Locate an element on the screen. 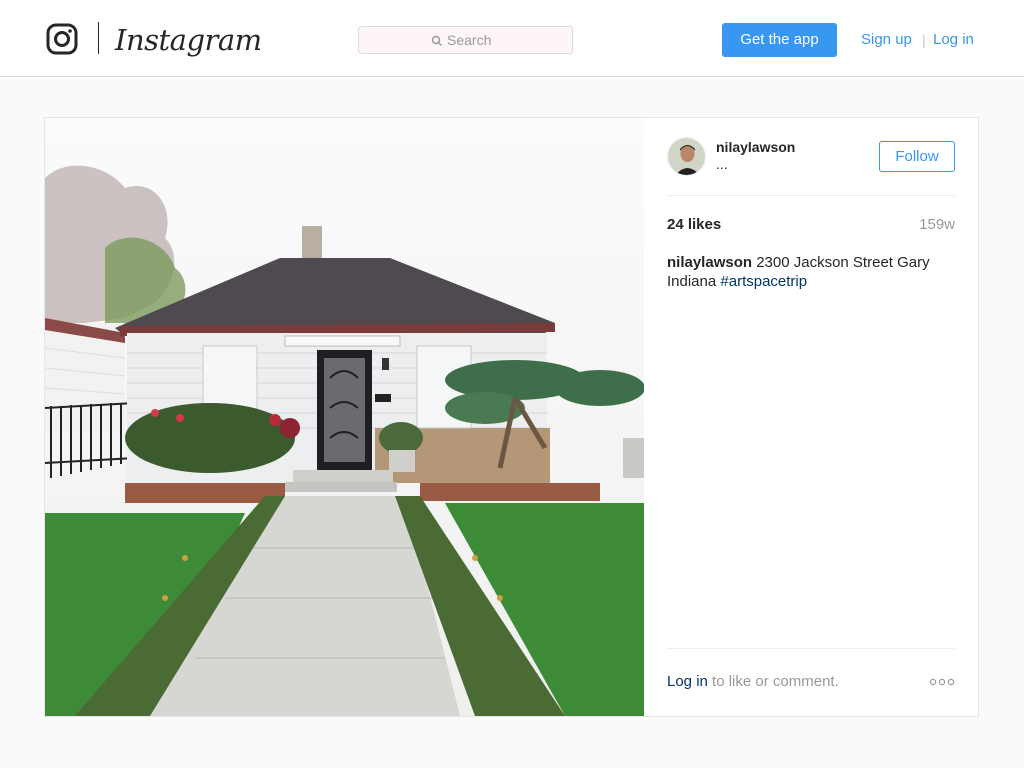 This screenshot has width=1024, height=768. more-options-icon is located at coordinates (942, 682).